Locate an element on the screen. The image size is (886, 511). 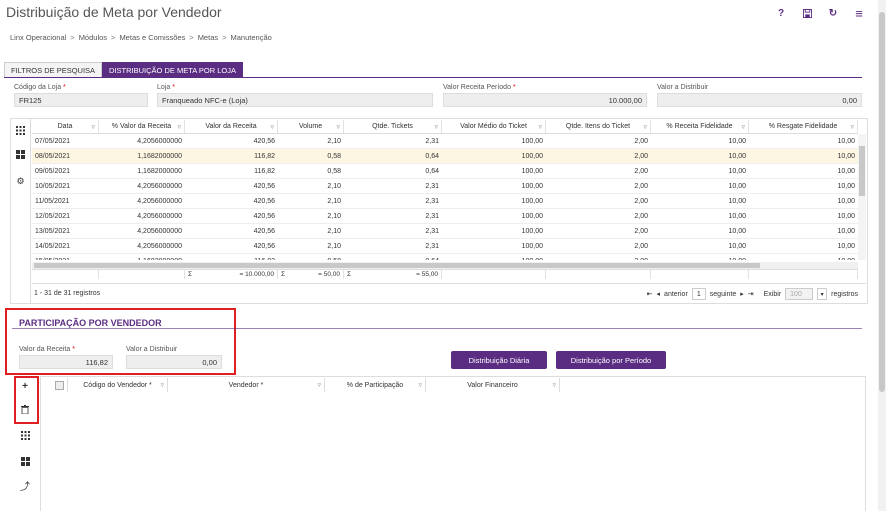
table-cell: 2,10 is located at coordinates (334, 186).